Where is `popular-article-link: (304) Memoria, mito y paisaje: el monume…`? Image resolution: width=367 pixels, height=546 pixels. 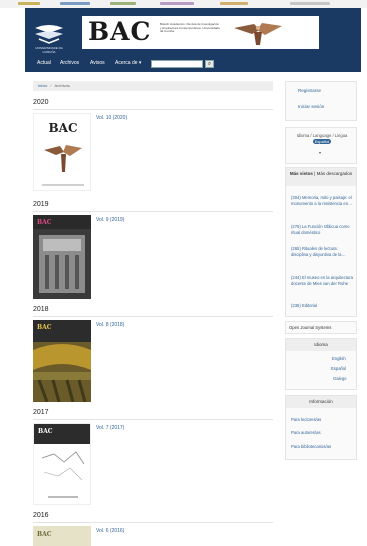
popular-article-link: (304) Memoria, mito y paisaje: el monume… is located at coordinates (322, 200).